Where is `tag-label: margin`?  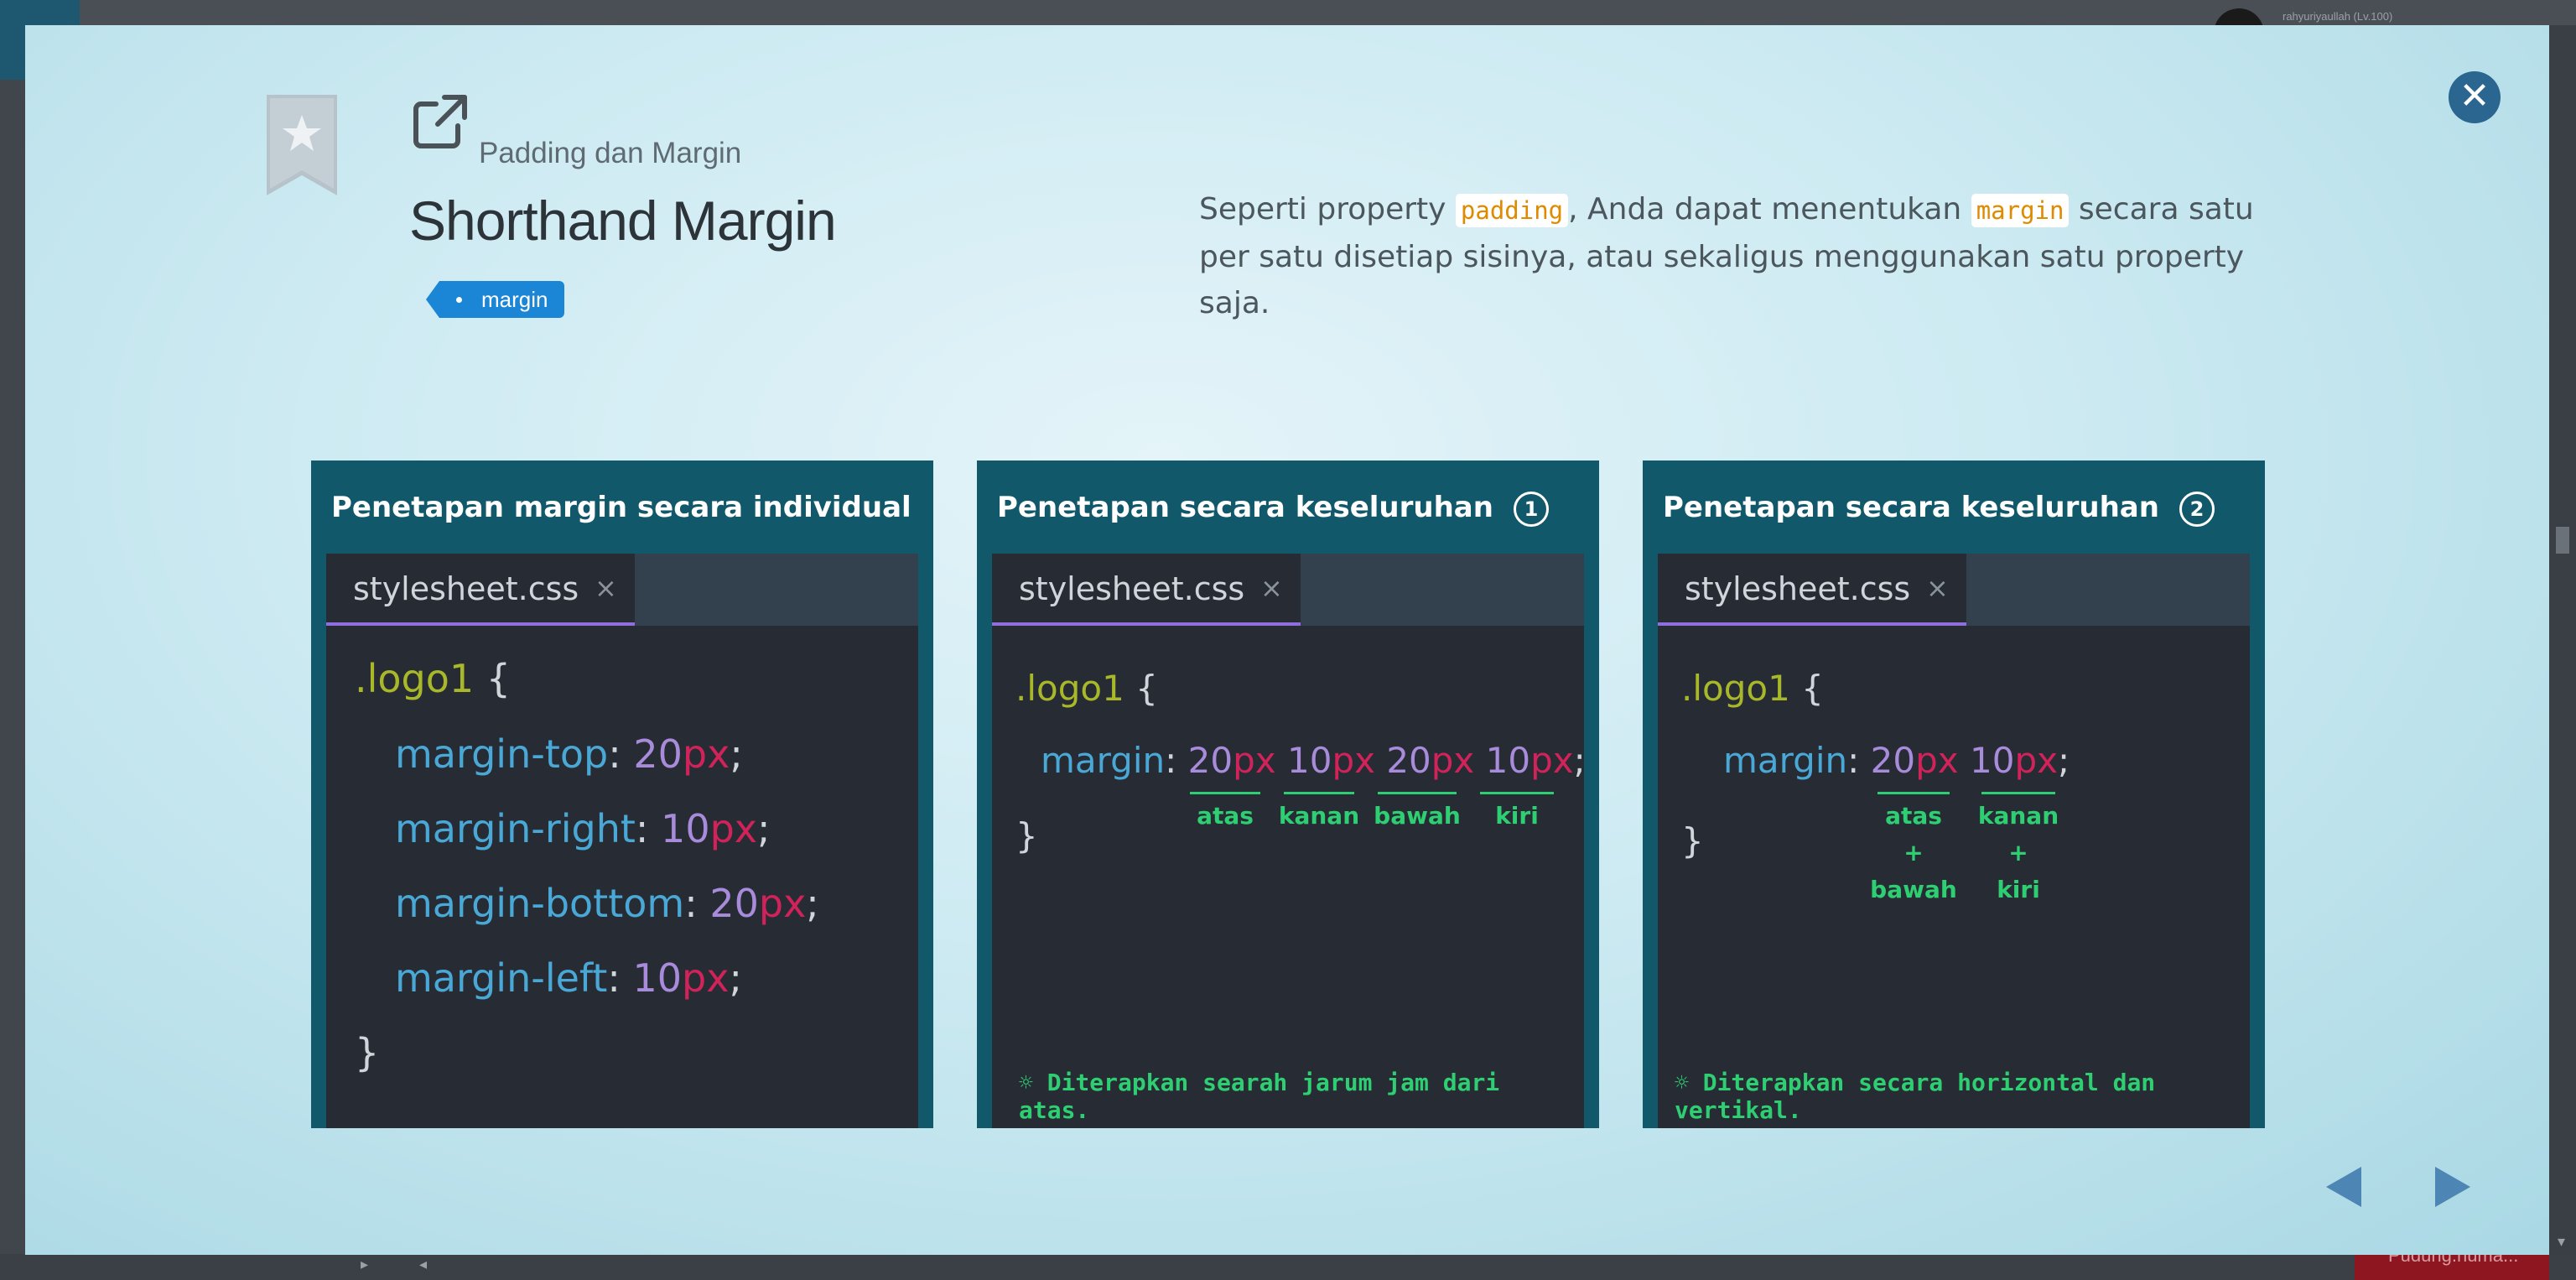 tag-label: margin is located at coordinates (514, 299).